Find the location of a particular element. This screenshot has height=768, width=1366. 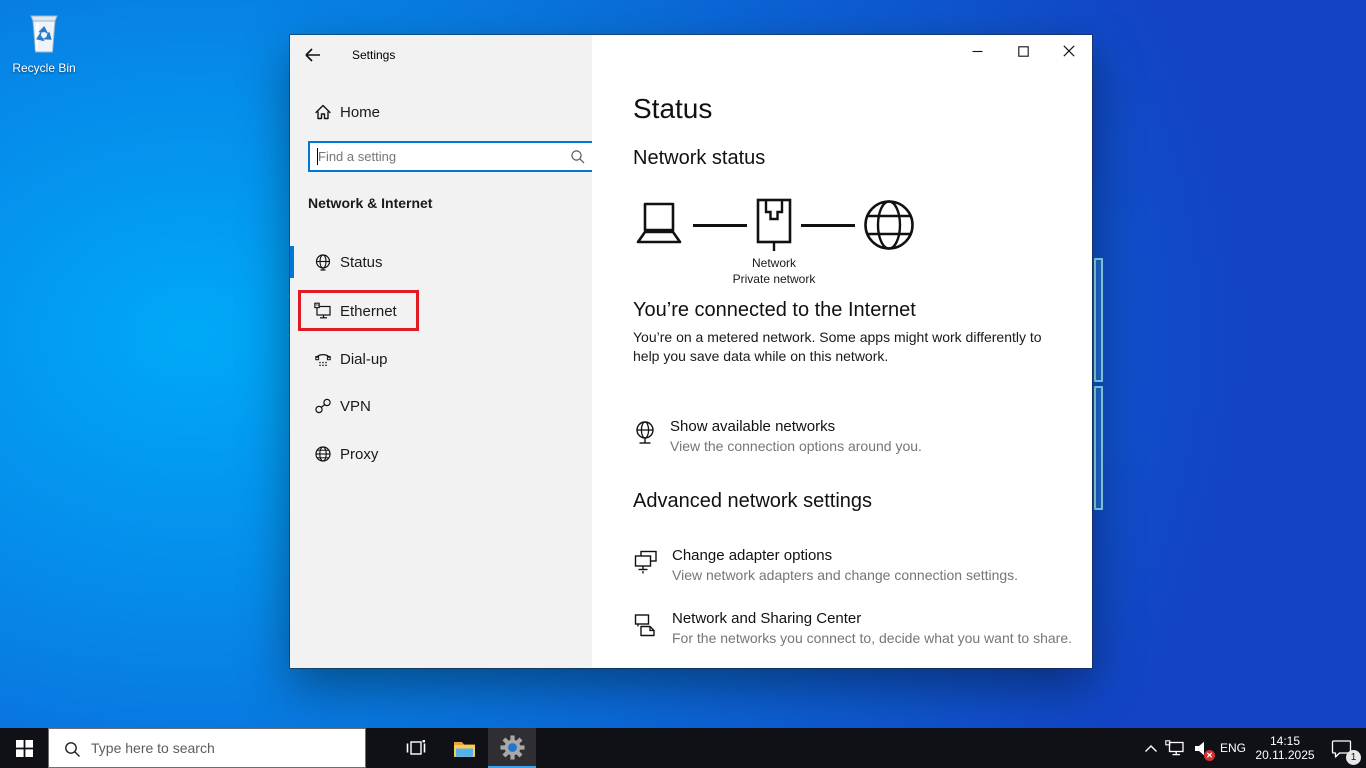

action-center-button: 1 is located at coordinates (1341, 748).